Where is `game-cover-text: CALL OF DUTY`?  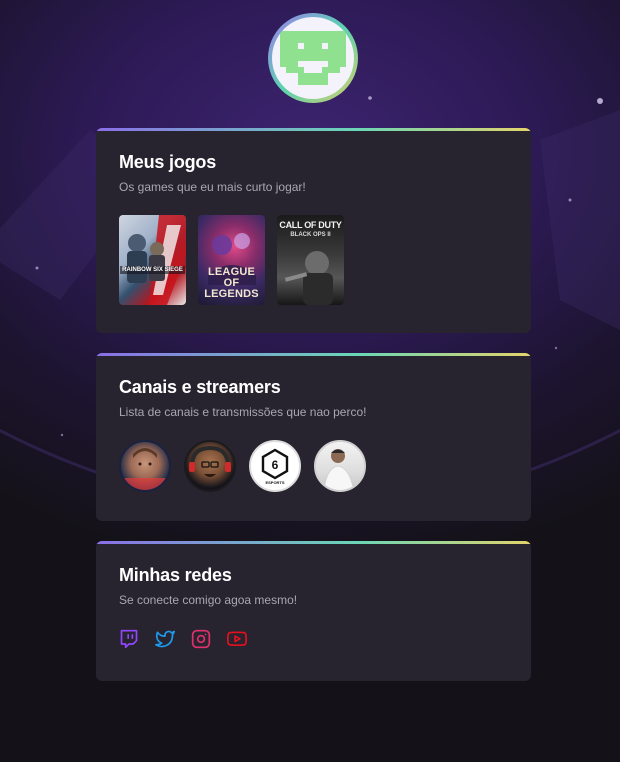 game-cover-text: CALL OF DUTY is located at coordinates (310, 225).